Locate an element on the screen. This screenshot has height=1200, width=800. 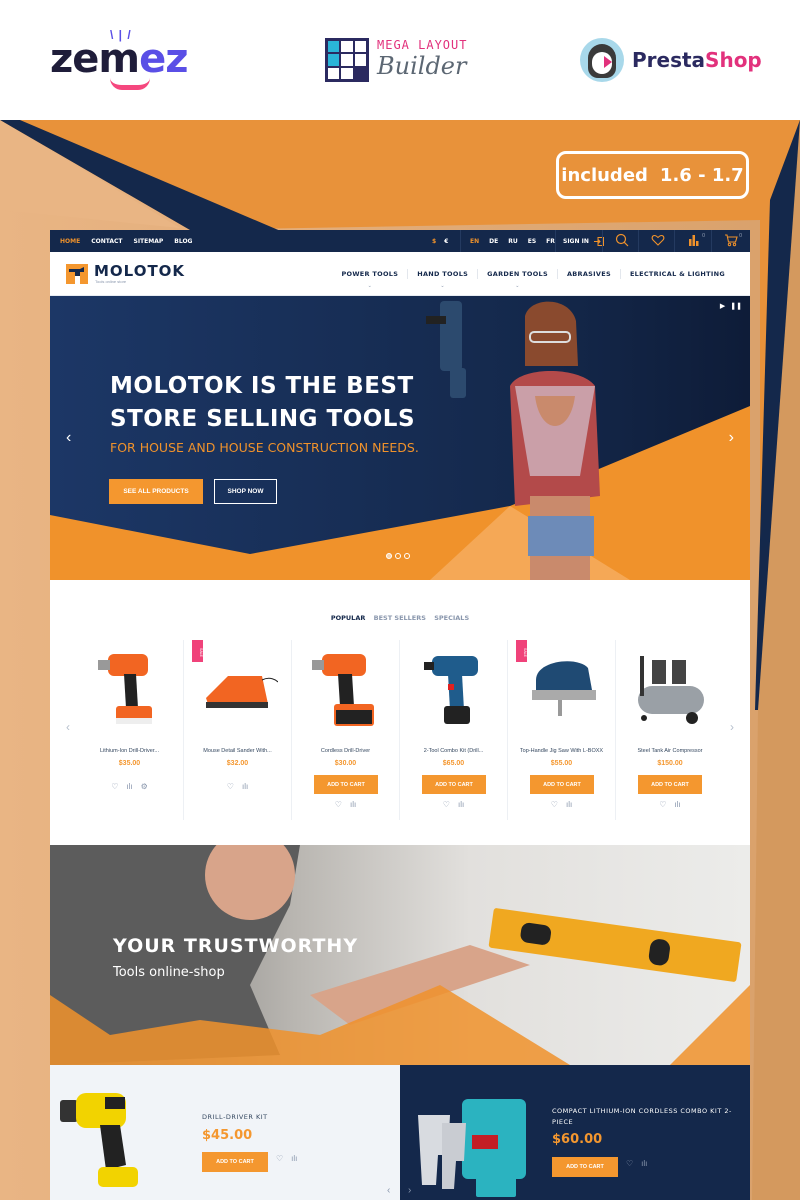
nav-hand-tools: HAND TOOLS ⌄ is located at coordinates (442, 279).